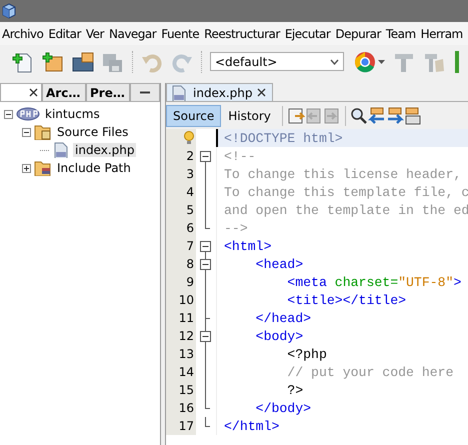  I want to click on new-file-icon, so click(23, 61).